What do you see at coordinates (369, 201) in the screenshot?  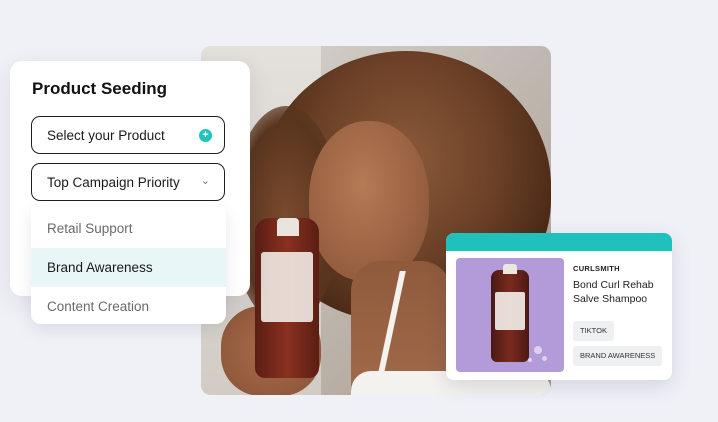 I see `photo-face` at bounding box center [369, 201].